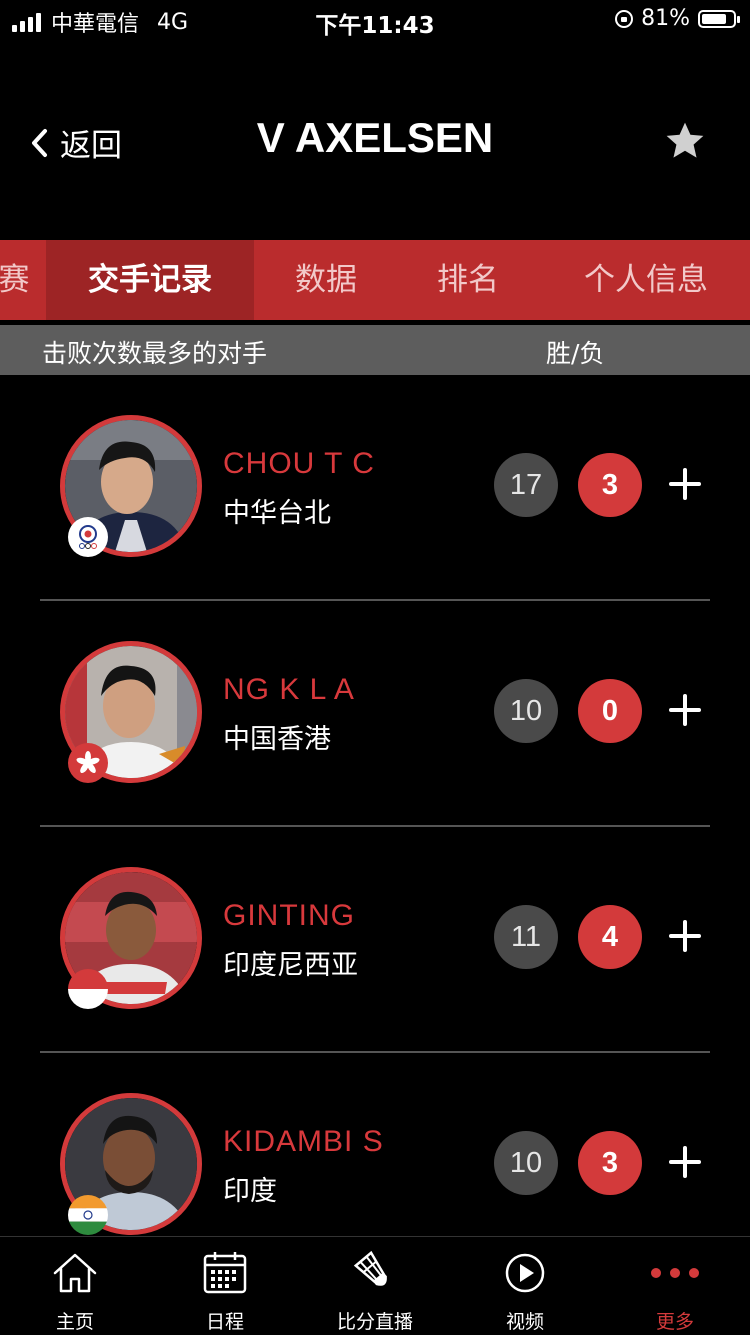 The image size is (750, 1335). I want to click on nav-label: 比分直播, so click(374, 1322).